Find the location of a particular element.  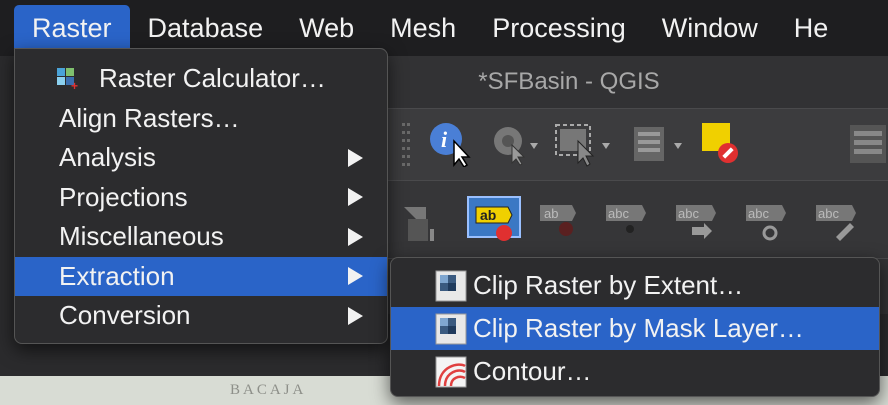

map-place-label: BACAJA is located at coordinates (268, 390).